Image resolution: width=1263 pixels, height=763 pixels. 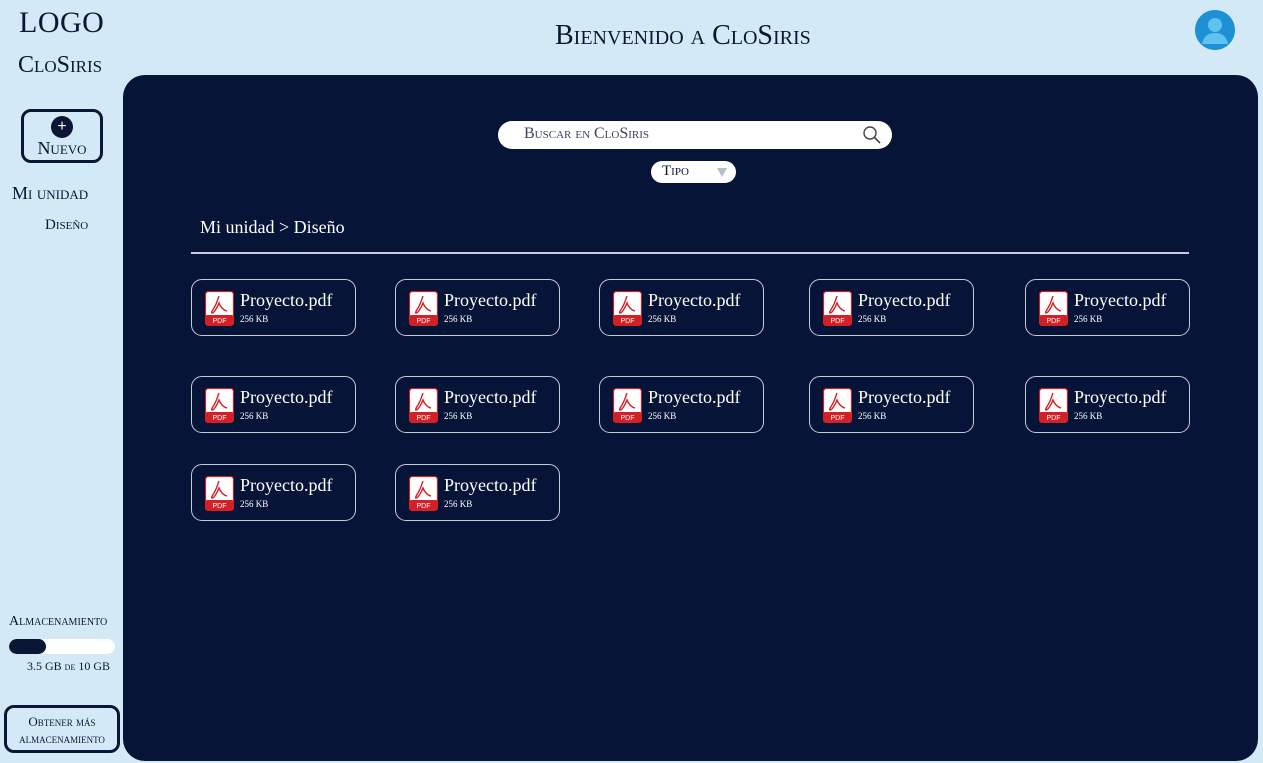 I want to click on type-filter-select: Tipo, so click(x=693, y=172).